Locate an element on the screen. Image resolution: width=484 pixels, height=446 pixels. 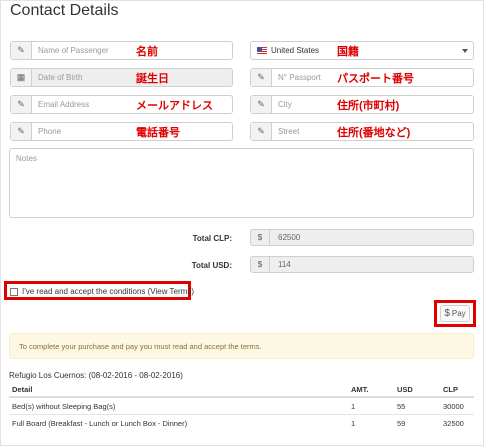
phone-input: Phone is located at coordinates (132, 131).